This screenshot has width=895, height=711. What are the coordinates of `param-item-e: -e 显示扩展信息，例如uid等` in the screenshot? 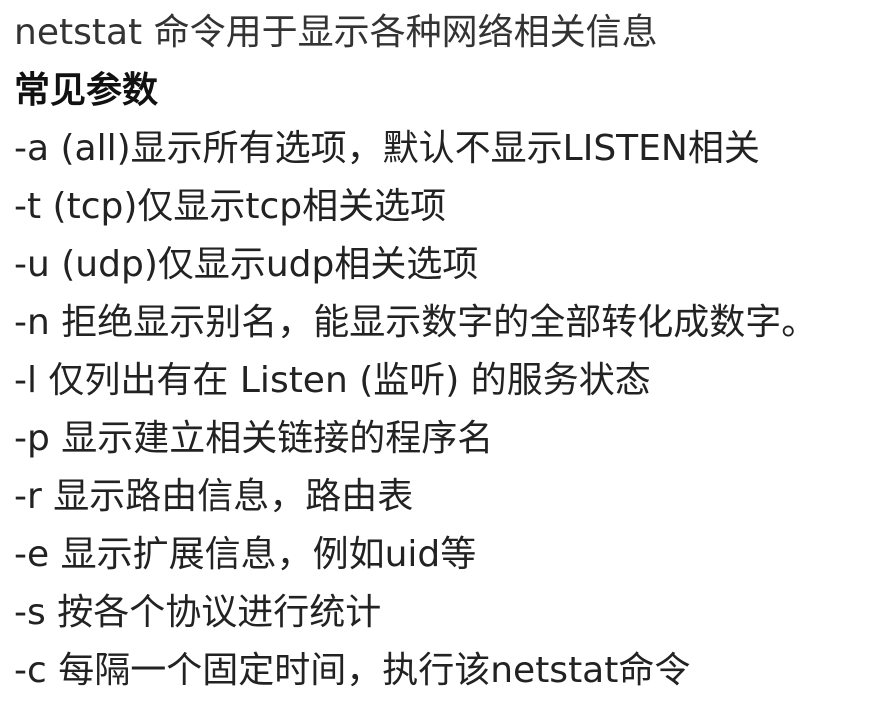 It's located at (245, 554).